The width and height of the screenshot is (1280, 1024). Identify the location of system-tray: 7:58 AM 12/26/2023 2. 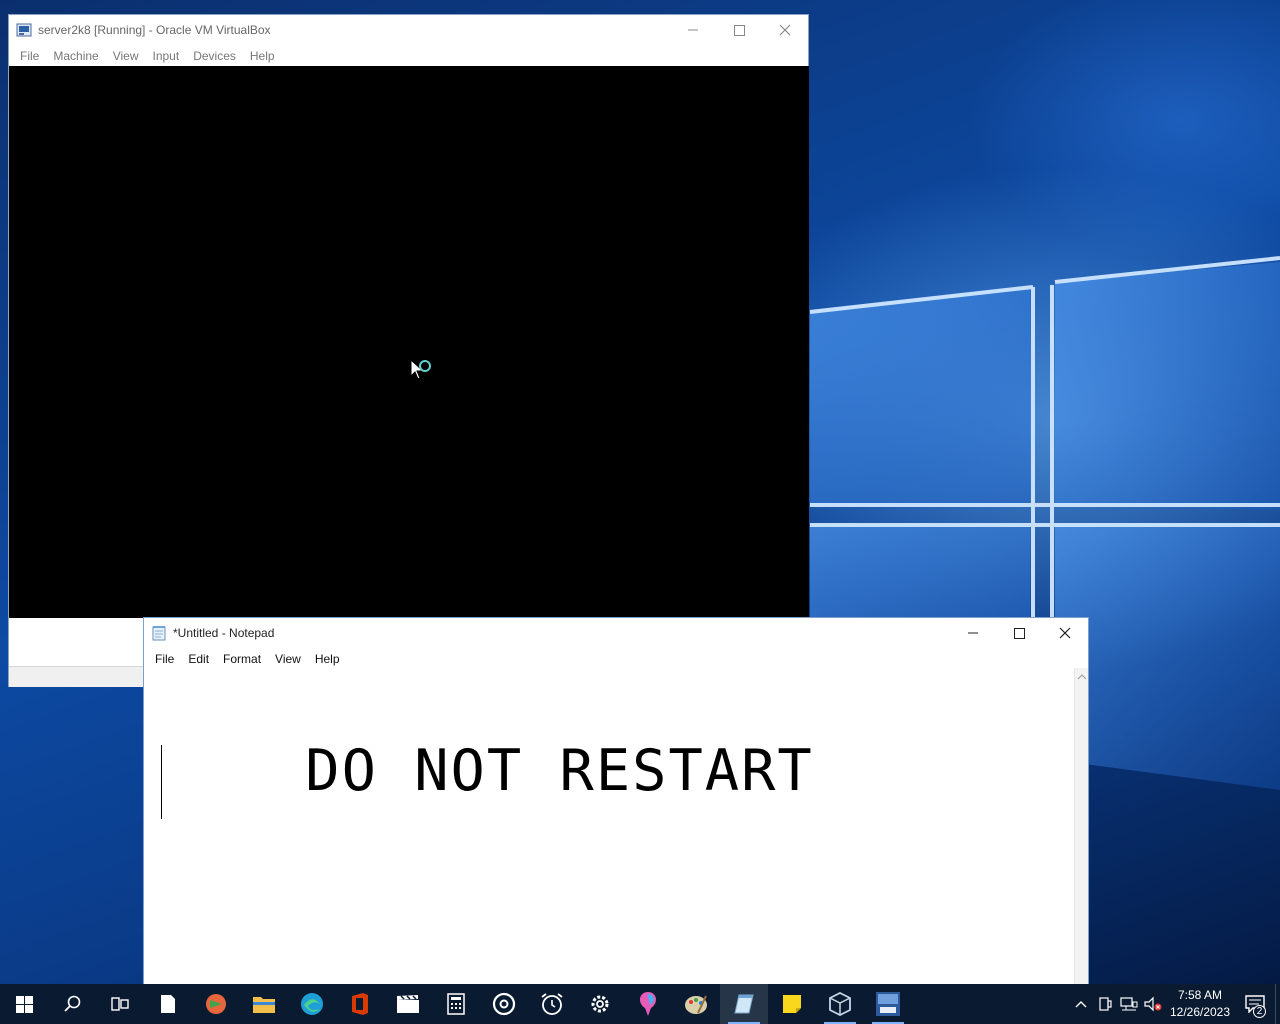
(1174, 1004).